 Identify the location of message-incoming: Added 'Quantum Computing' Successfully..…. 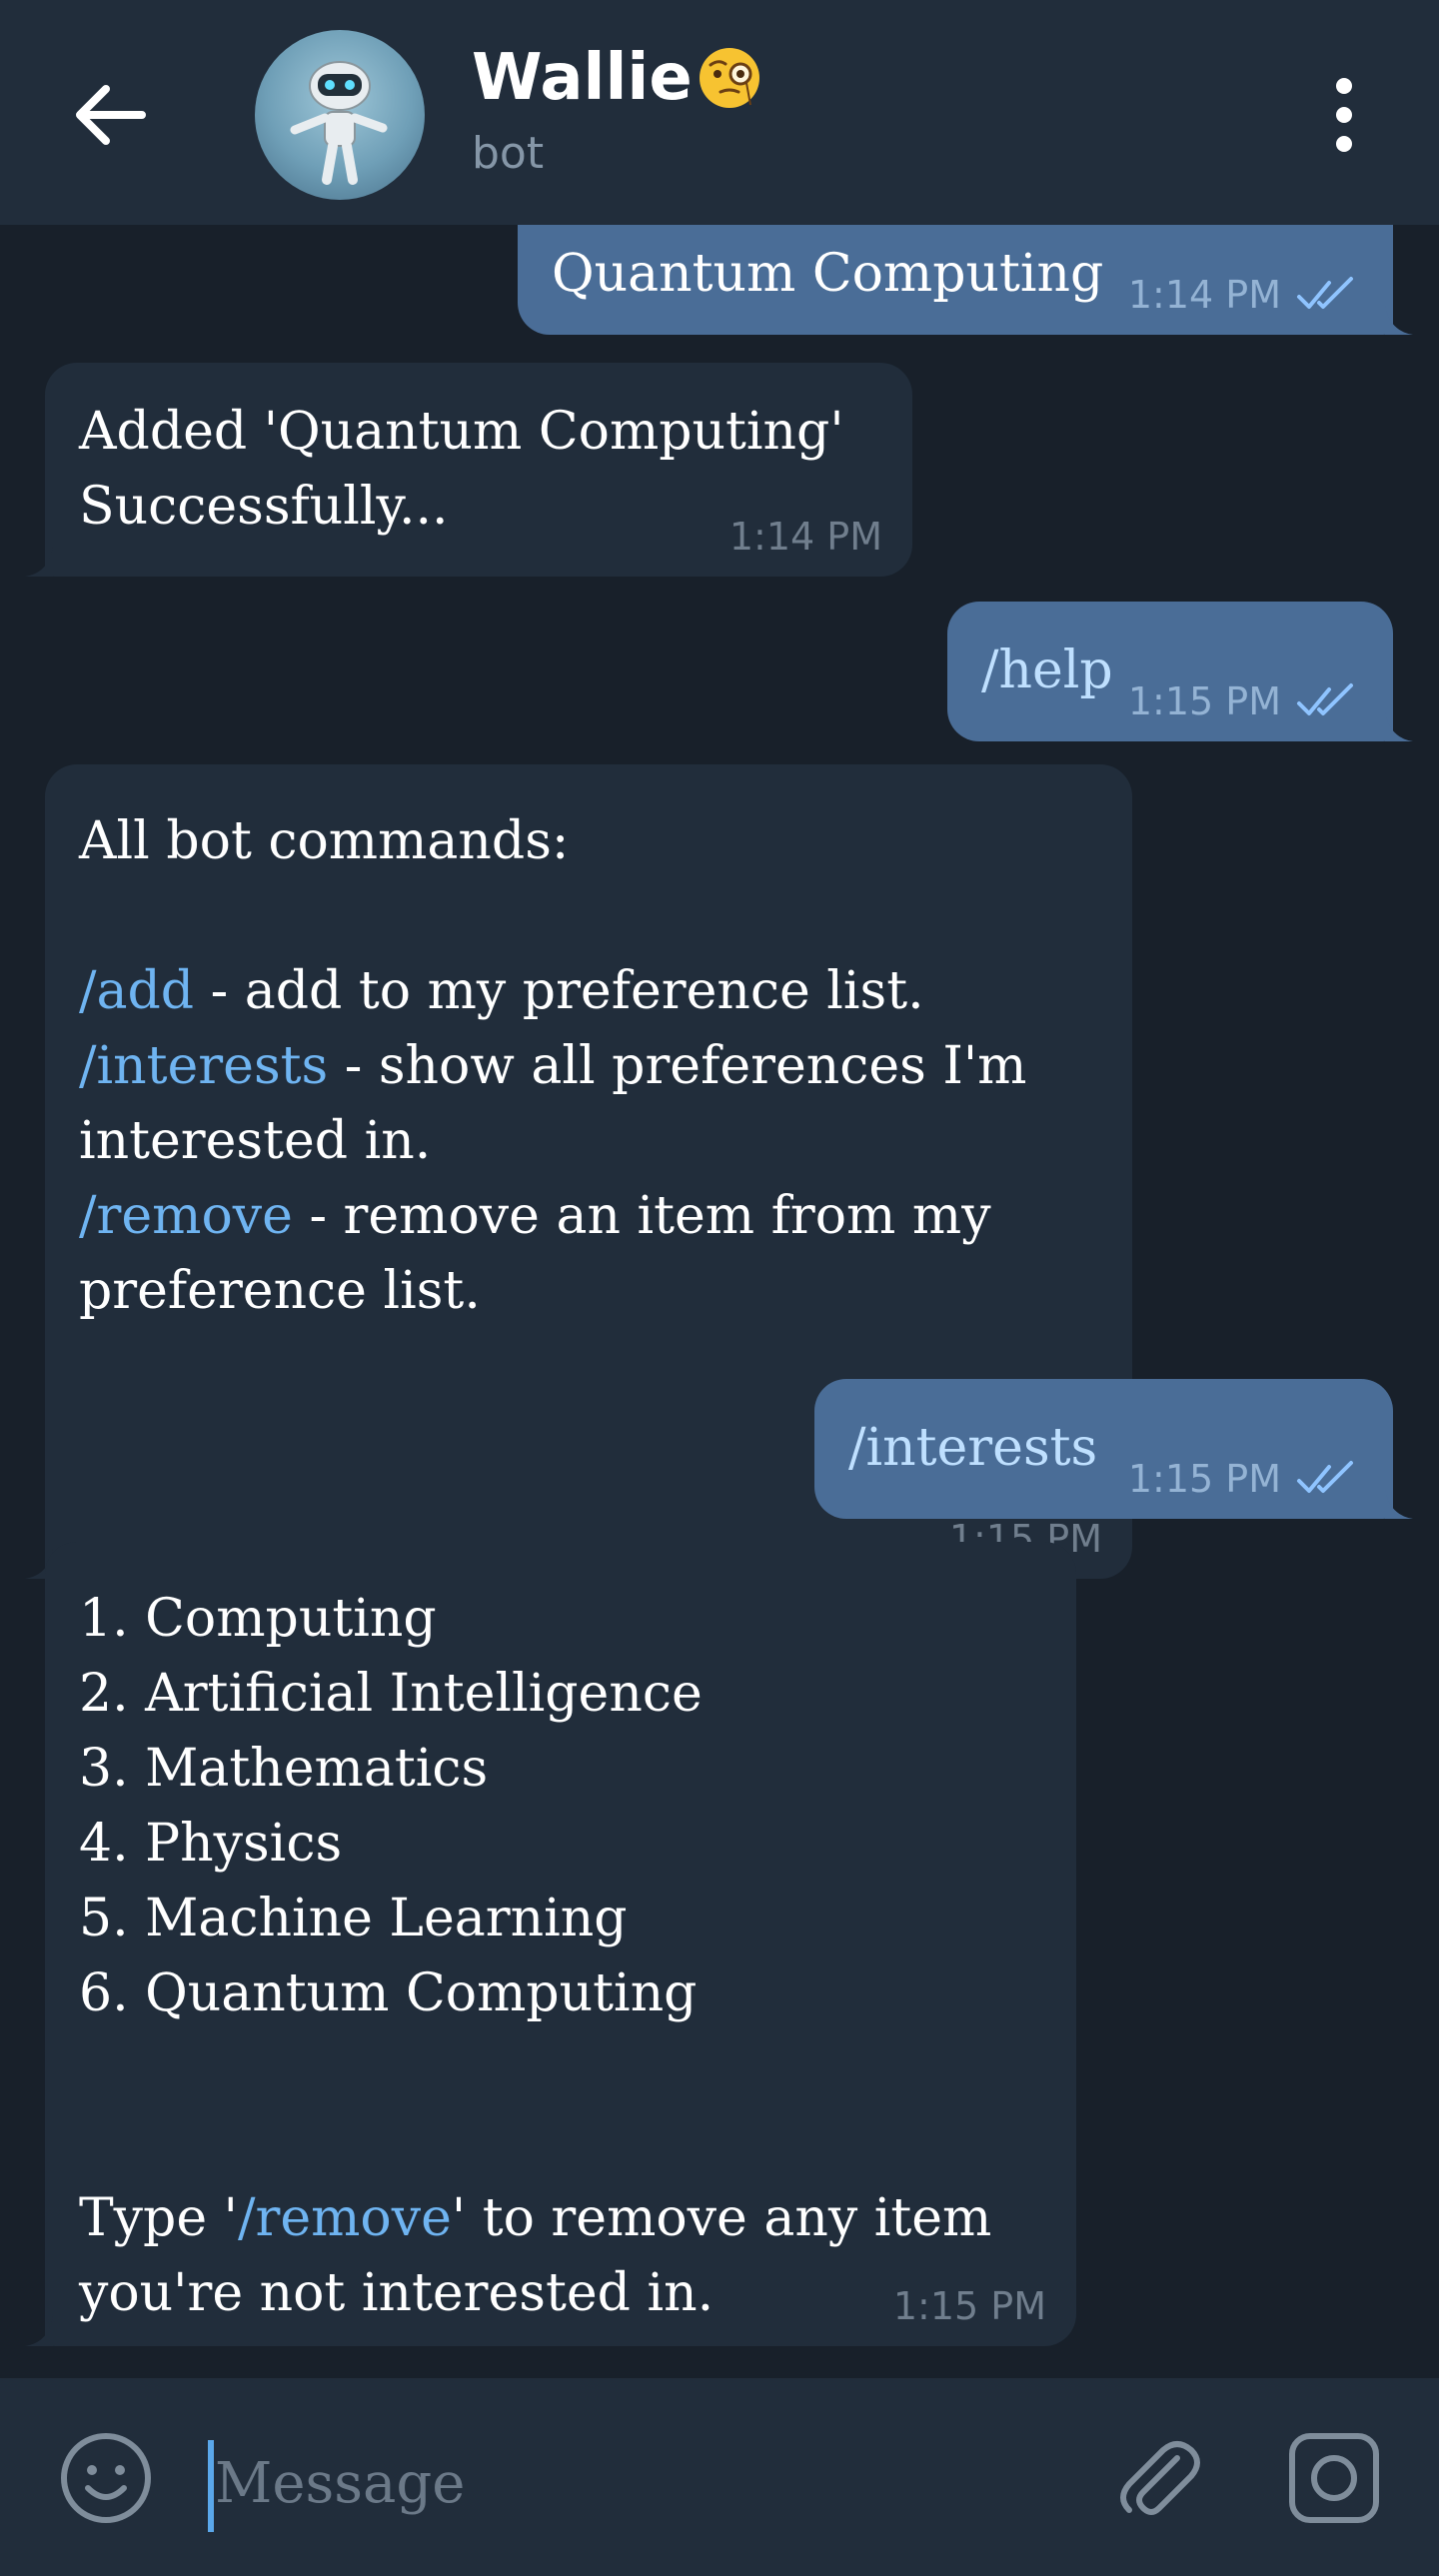
(468, 470).